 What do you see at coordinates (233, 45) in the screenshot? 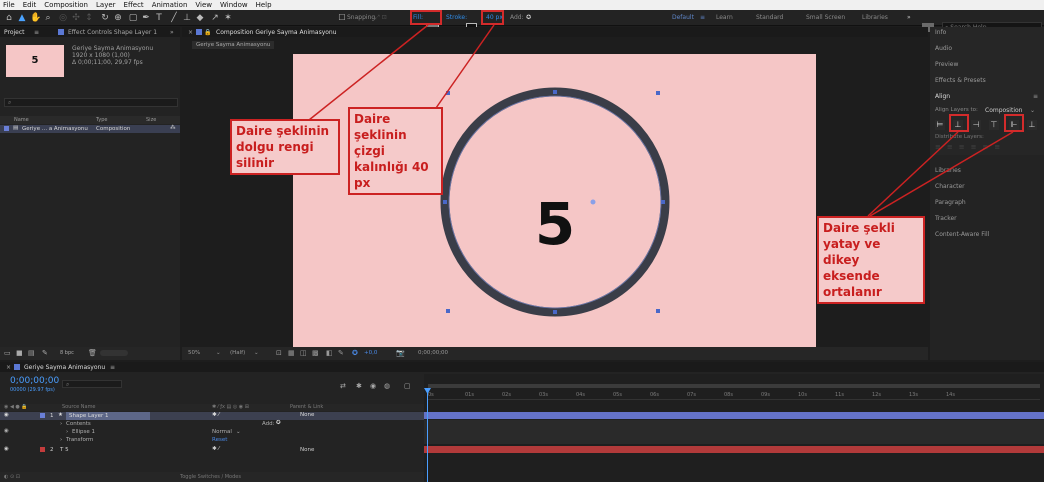
I see `comp-breadcrumb-tab: Geriye Sayma Animasyonu` at bounding box center [233, 45].